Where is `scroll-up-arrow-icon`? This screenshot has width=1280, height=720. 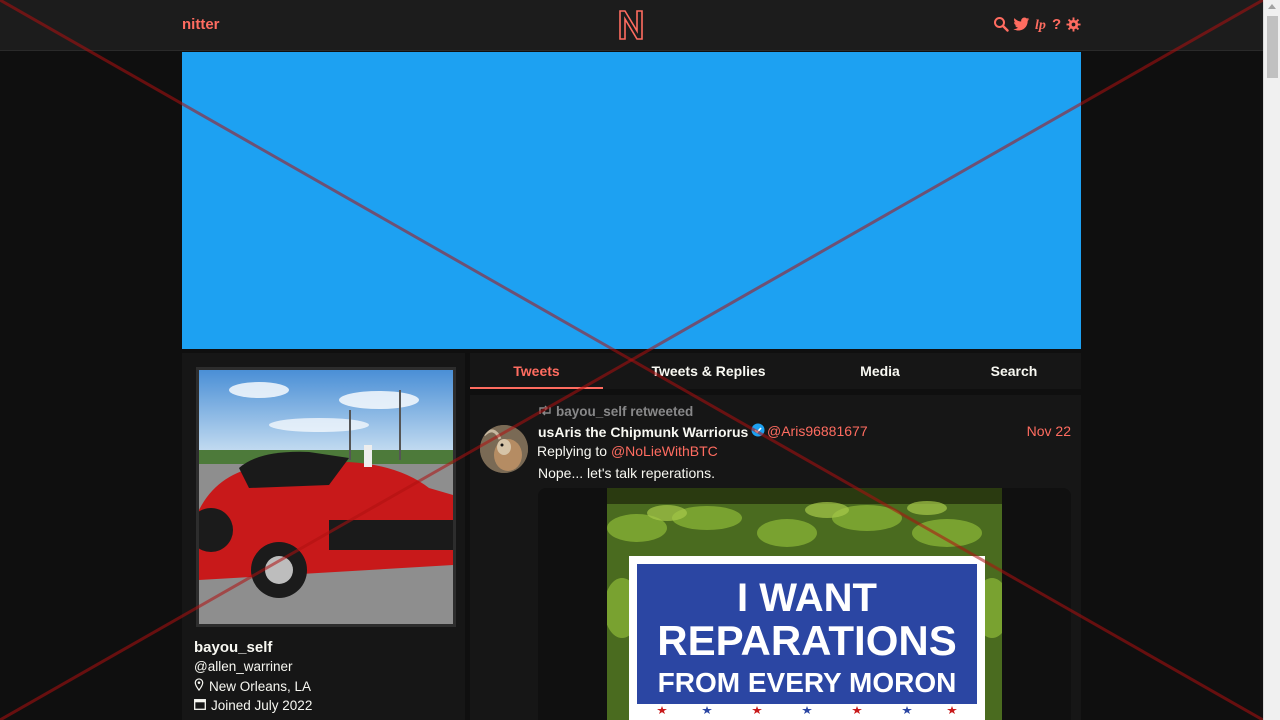
scroll-up-arrow-icon is located at coordinates (1272, 6).